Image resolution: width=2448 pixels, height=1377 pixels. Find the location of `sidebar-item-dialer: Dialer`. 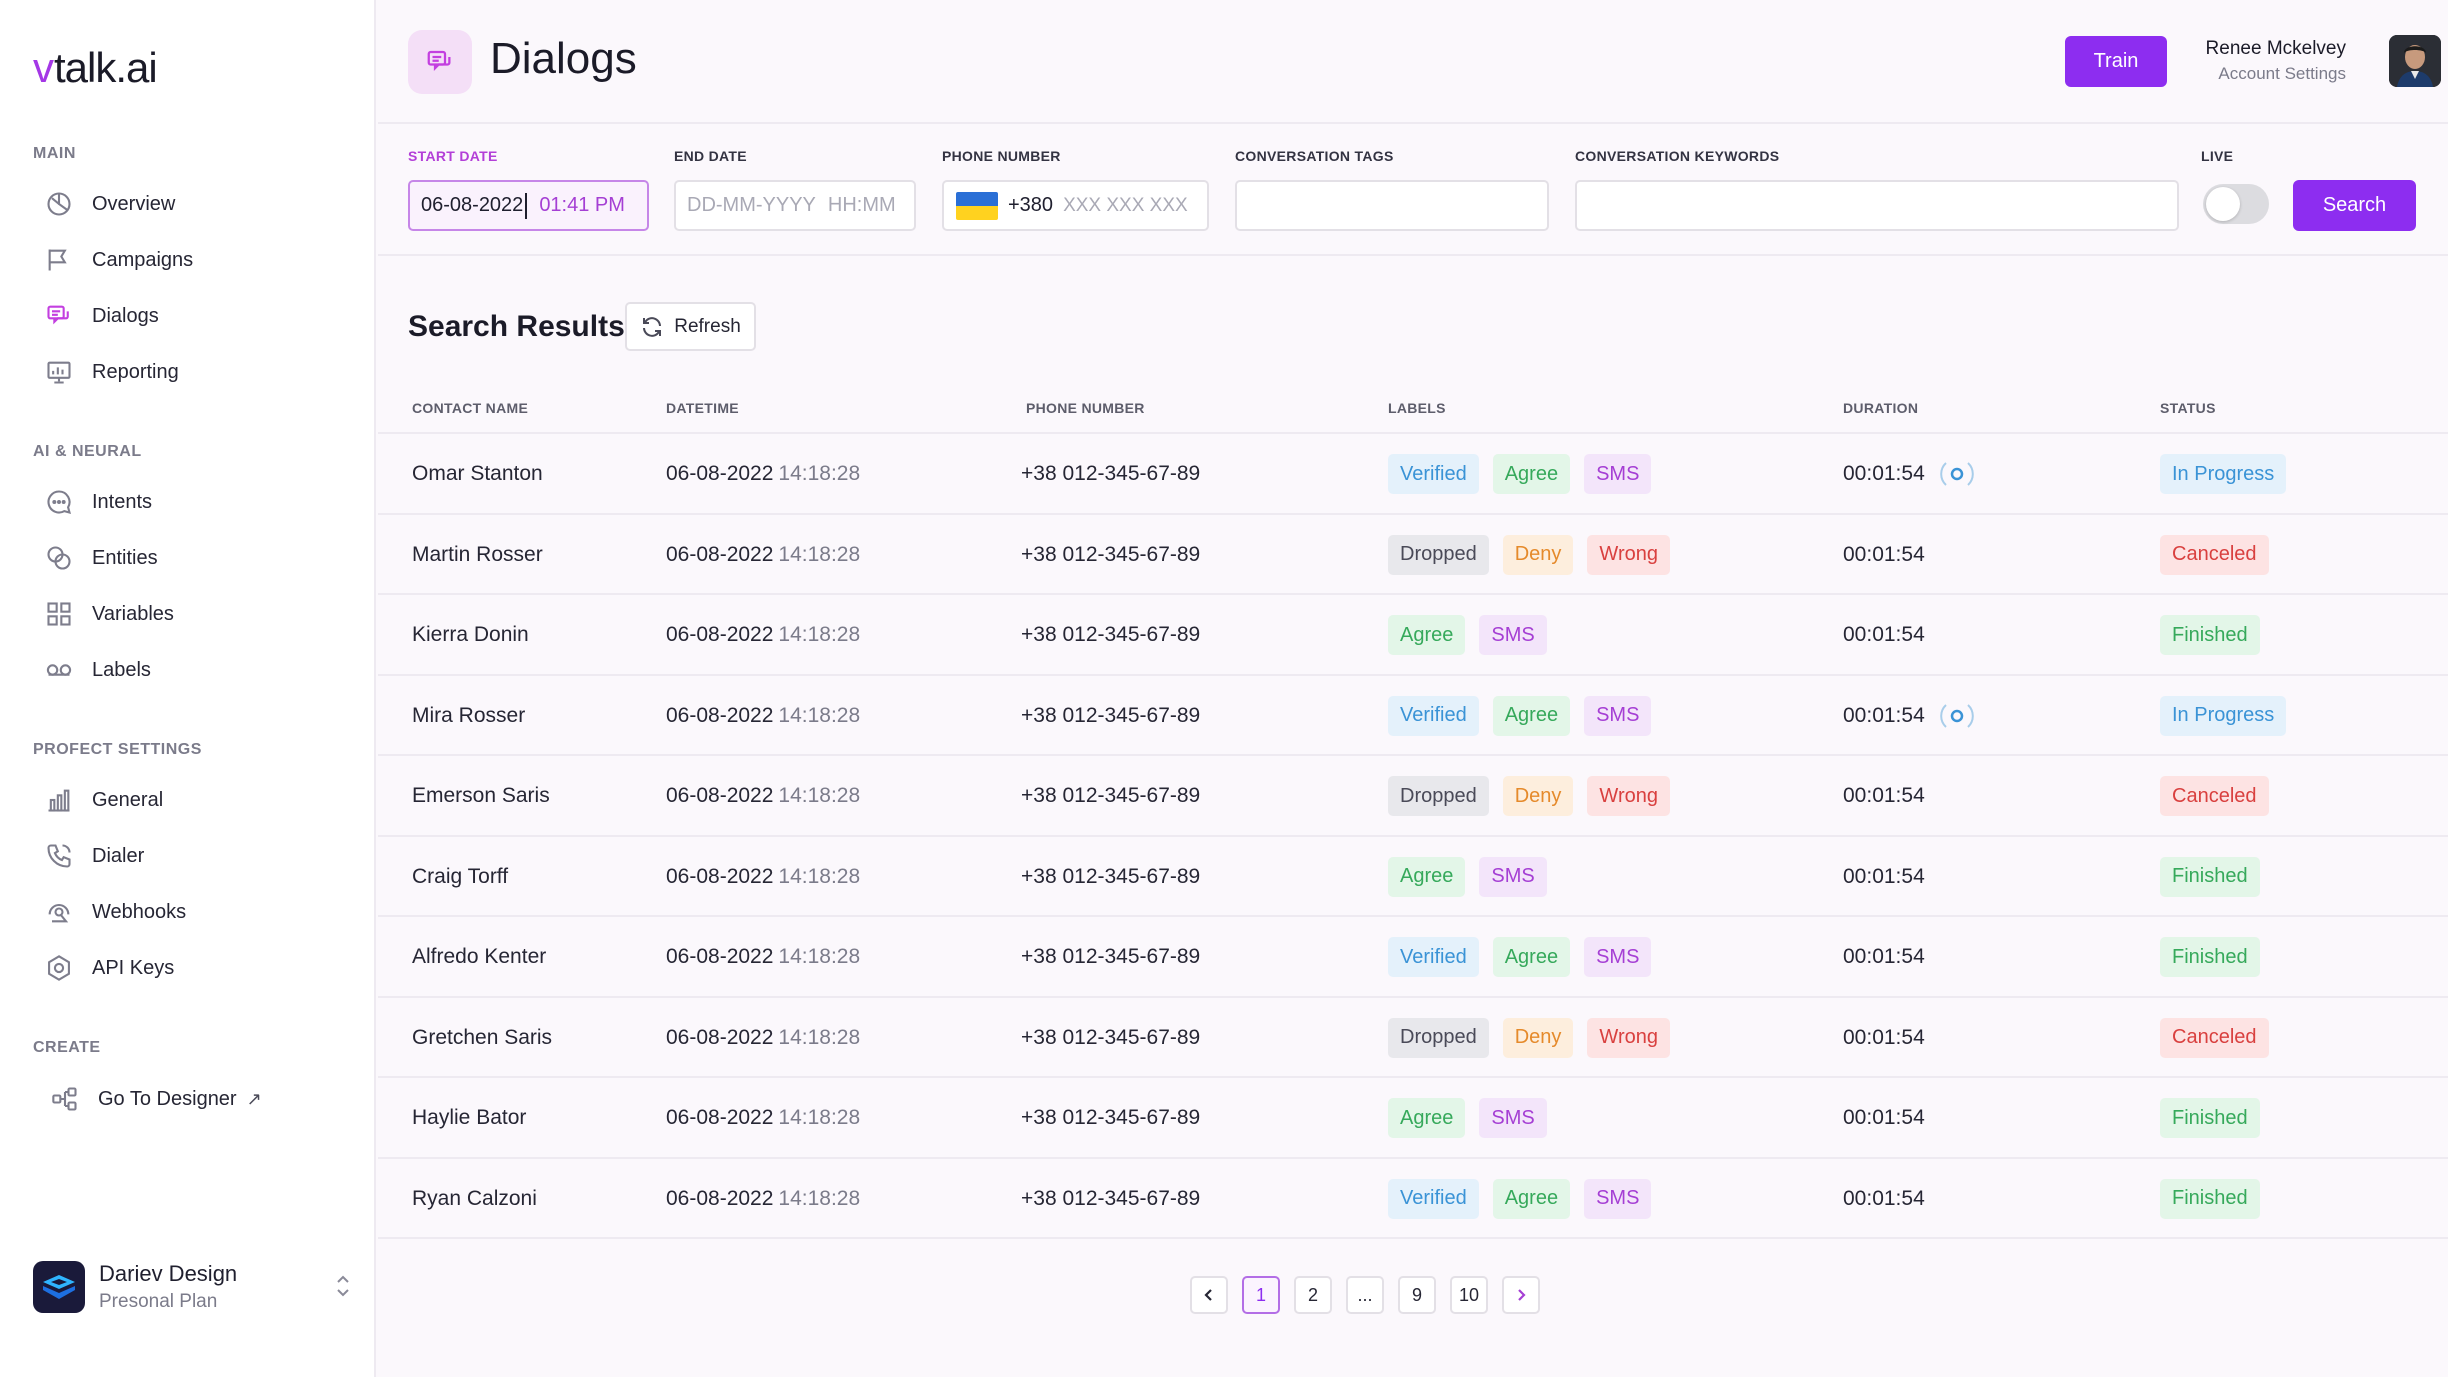

sidebar-item-dialer: Dialer is located at coordinates (94, 856).